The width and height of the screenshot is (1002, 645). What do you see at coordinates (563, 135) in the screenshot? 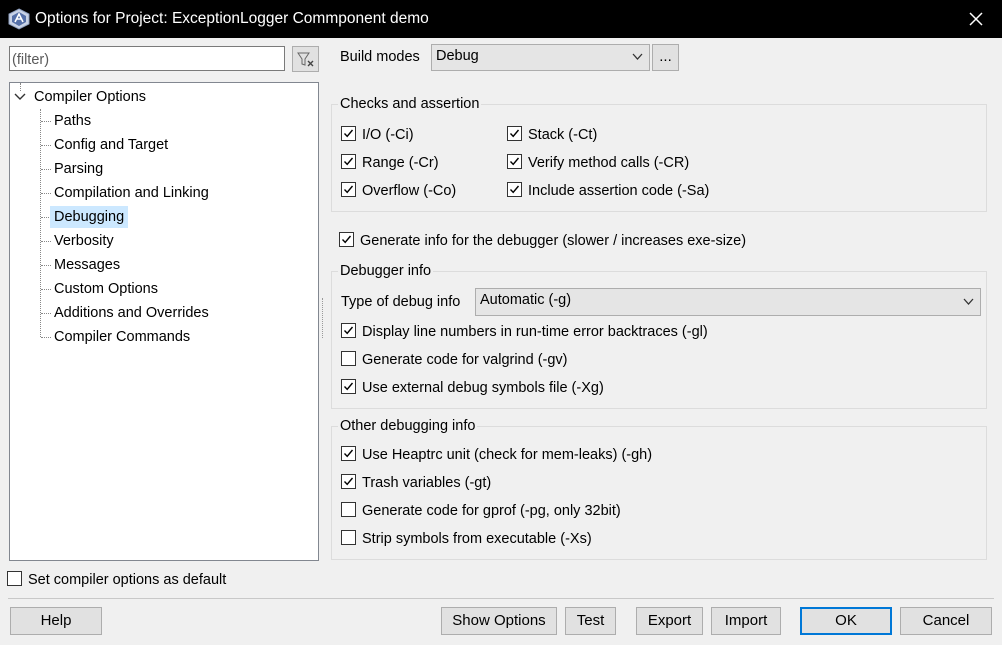
I see `checkbox-stack-label: Stack (-Ct)` at bounding box center [563, 135].